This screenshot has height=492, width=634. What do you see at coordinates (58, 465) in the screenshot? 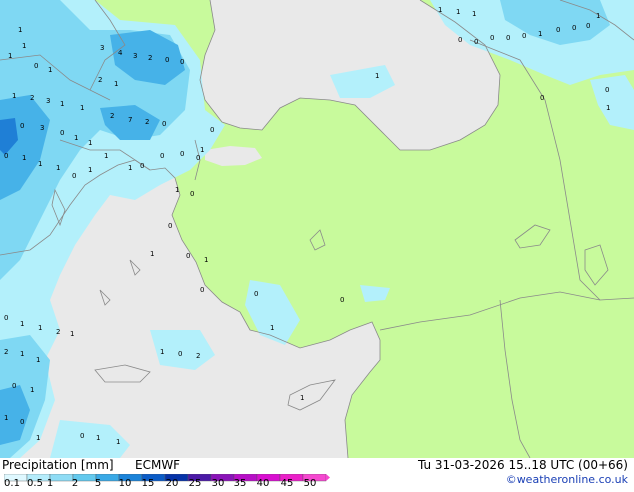
I see `map-title: Precipitation [mm]` at bounding box center [58, 465].